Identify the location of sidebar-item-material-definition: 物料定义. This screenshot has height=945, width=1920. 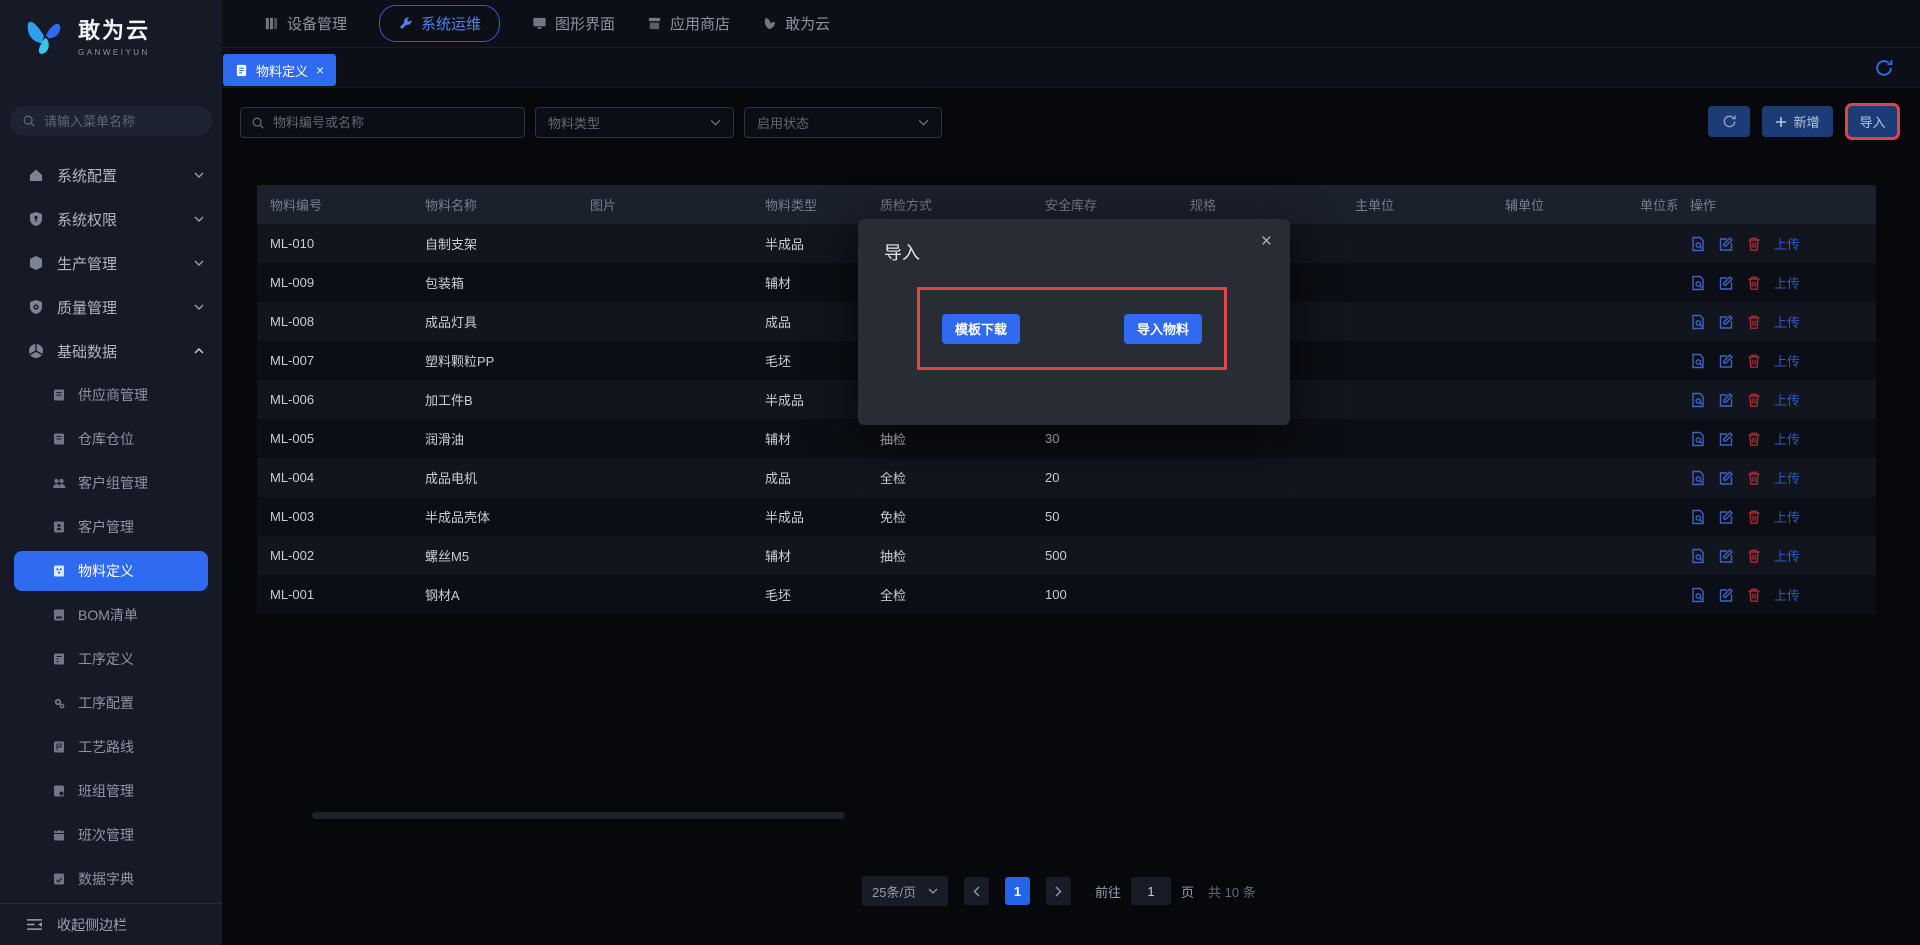
(111, 571).